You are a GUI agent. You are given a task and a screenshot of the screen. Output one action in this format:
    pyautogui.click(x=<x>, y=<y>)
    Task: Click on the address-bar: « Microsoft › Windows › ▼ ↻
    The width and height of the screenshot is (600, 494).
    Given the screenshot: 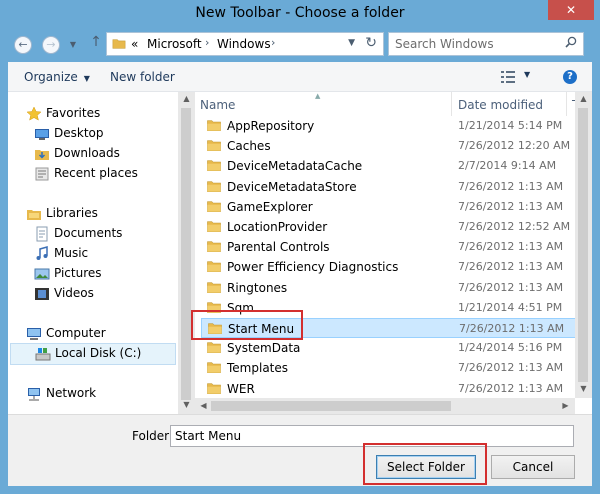 What is the action you would take?
    pyautogui.click(x=245, y=44)
    